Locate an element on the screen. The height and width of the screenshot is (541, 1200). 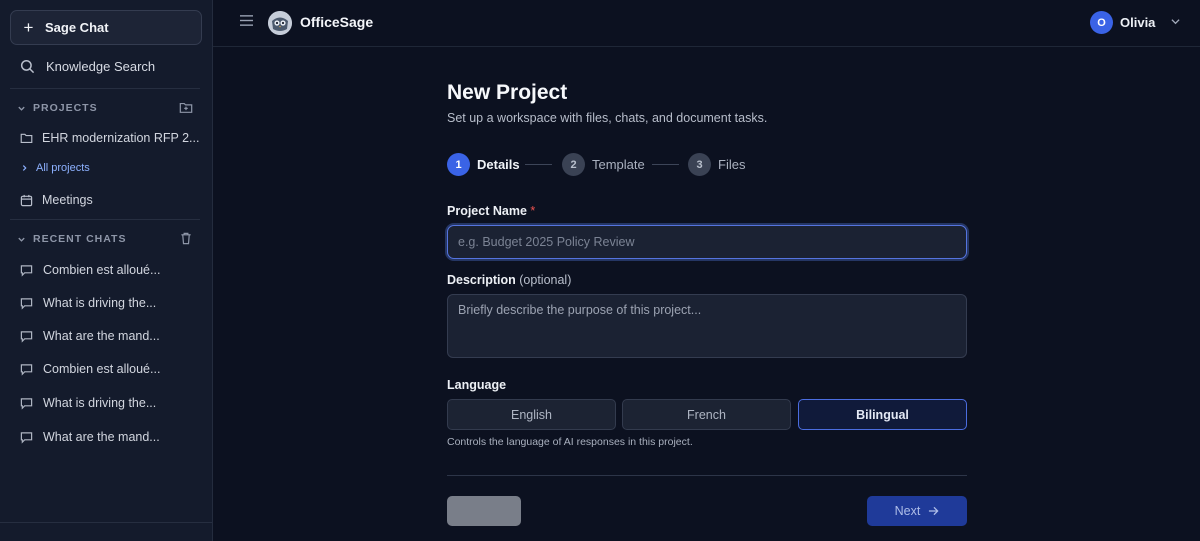
description-label: Description (optional) is located at coordinates (509, 280).